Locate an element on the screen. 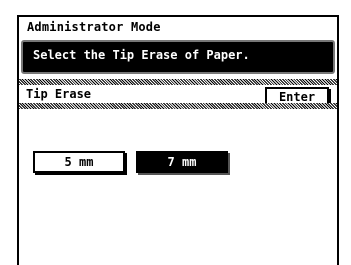 This screenshot has height=265, width=351. hatched-divider-top is located at coordinates (178, 82).